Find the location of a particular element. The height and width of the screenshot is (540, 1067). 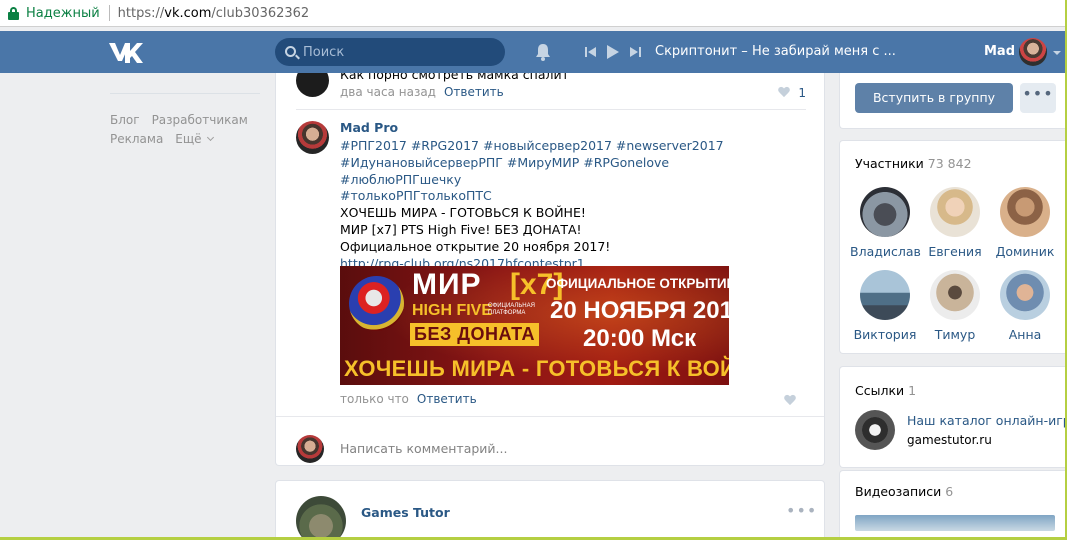

like-button is located at coordinates (794, 401).